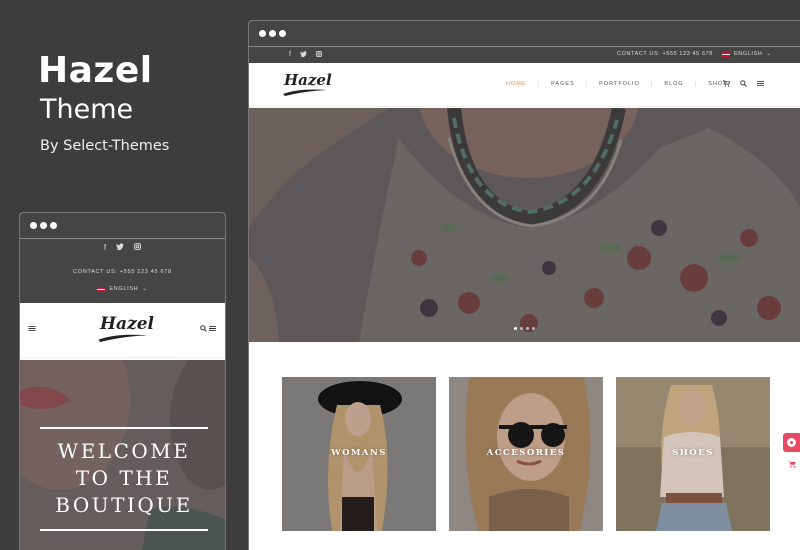  What do you see at coordinates (95, 70) in the screenshot?
I see `brand-title: Hazel` at bounding box center [95, 70].